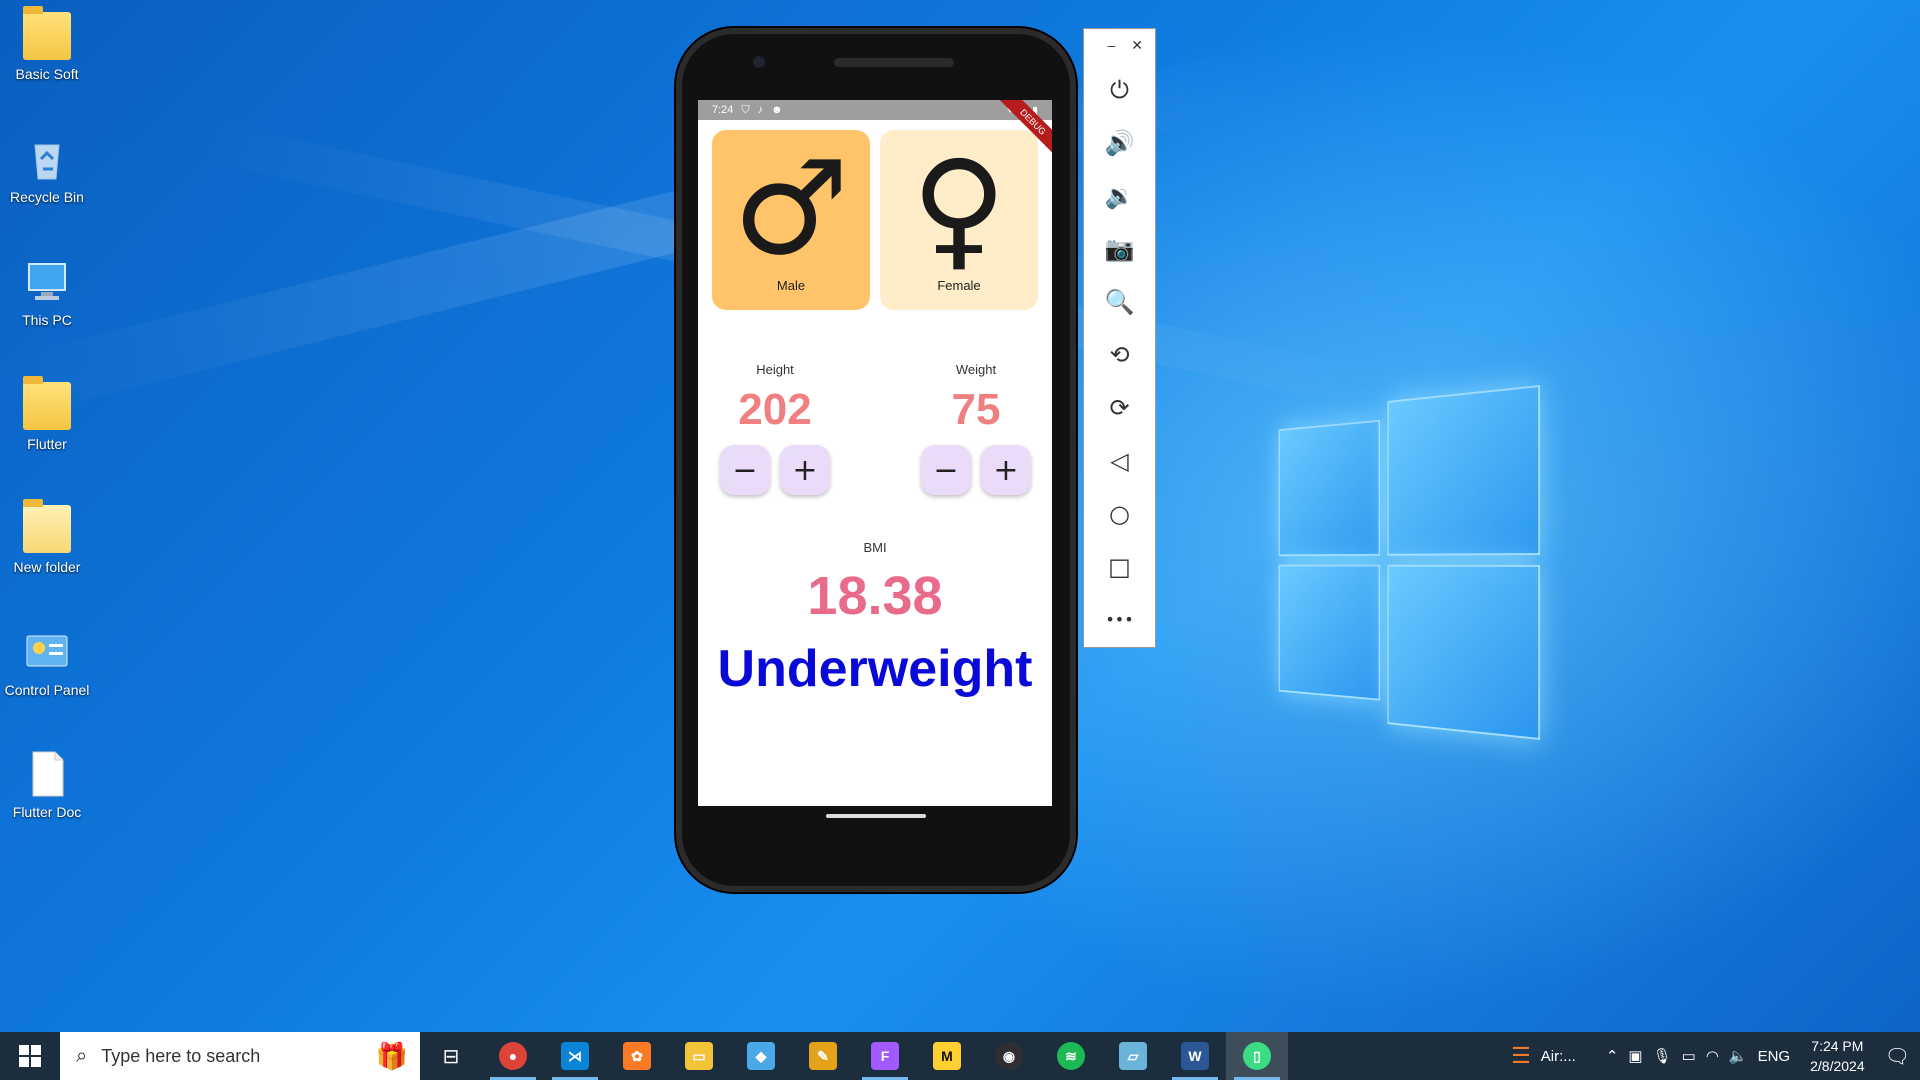 Image resolution: width=1920 pixels, height=1080 pixels. I want to click on zoom-icon: 🔍, so click(1119, 301).